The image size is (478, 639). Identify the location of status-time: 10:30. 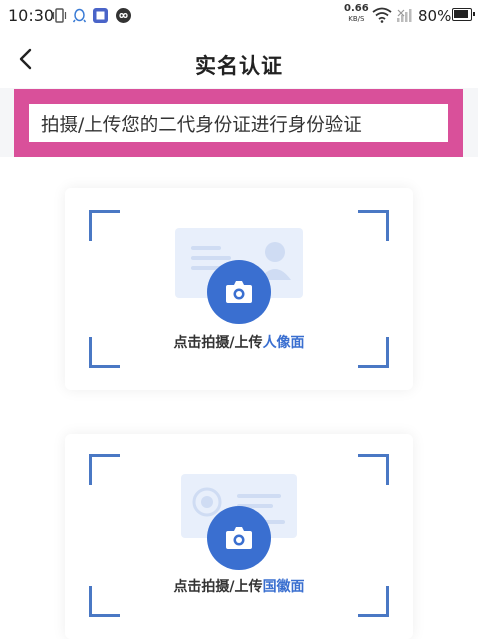
(31, 15).